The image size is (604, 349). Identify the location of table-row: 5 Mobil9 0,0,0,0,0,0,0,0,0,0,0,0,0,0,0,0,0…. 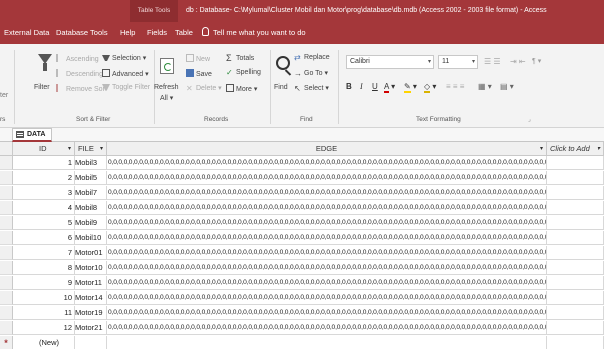
(308, 223).